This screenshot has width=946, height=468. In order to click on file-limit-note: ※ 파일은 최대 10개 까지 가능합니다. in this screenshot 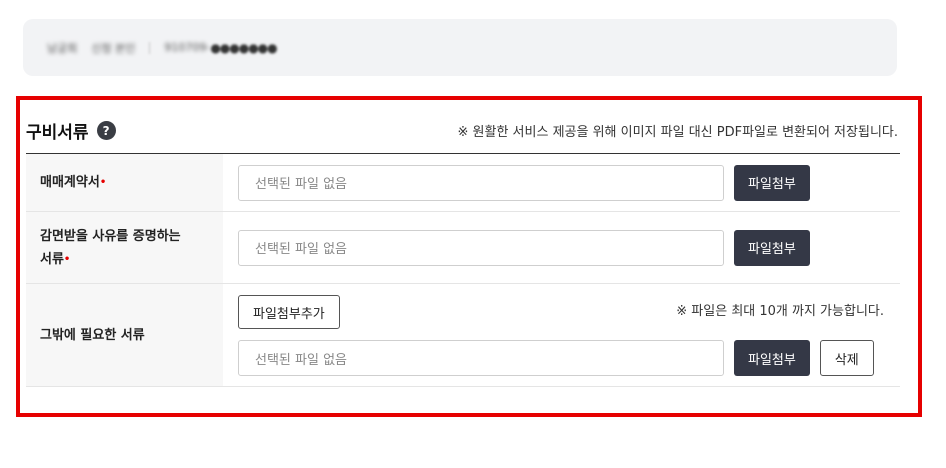, I will do `click(780, 311)`.